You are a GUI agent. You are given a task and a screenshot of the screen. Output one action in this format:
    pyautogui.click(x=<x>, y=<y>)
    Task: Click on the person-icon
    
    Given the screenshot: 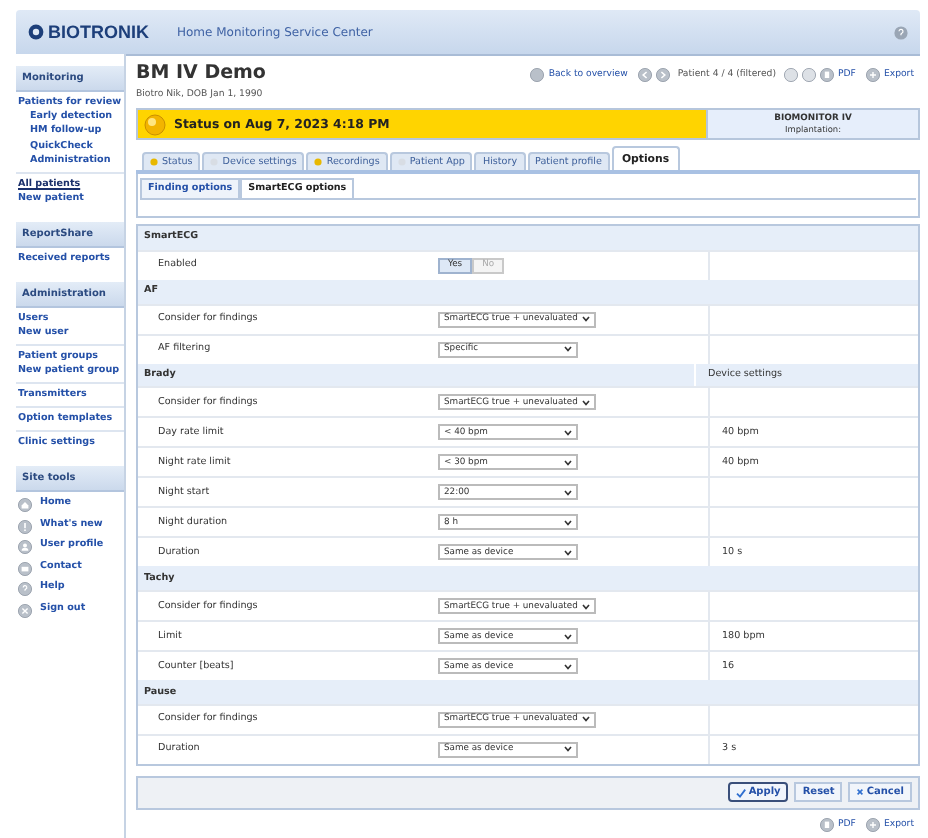 What is the action you would take?
    pyautogui.click(x=25, y=547)
    